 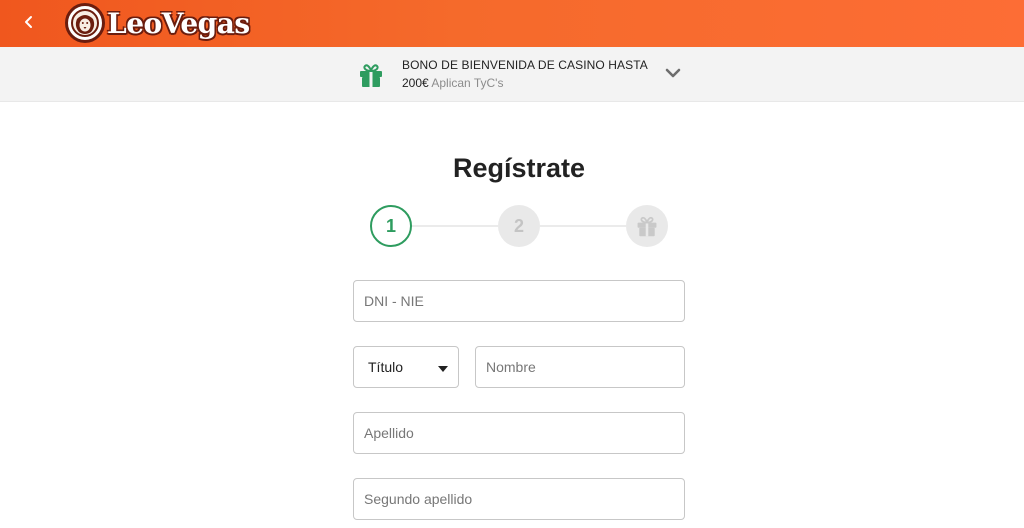 What do you see at coordinates (519, 168) in the screenshot?
I see `page-title: Regístrate` at bounding box center [519, 168].